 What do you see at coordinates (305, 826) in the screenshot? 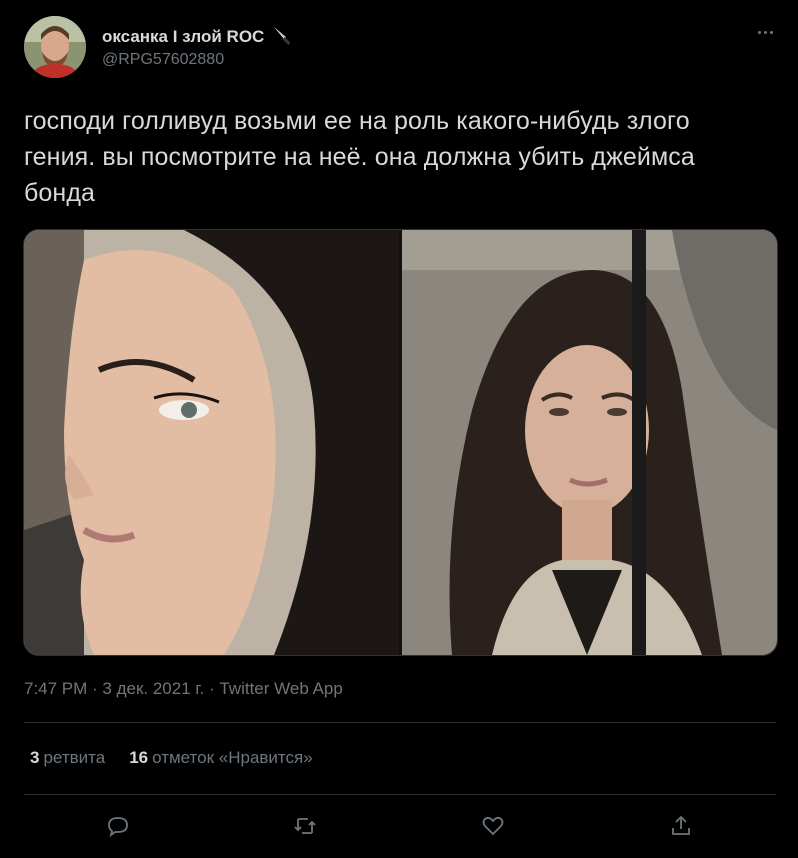
I see `retweet-icon` at bounding box center [305, 826].